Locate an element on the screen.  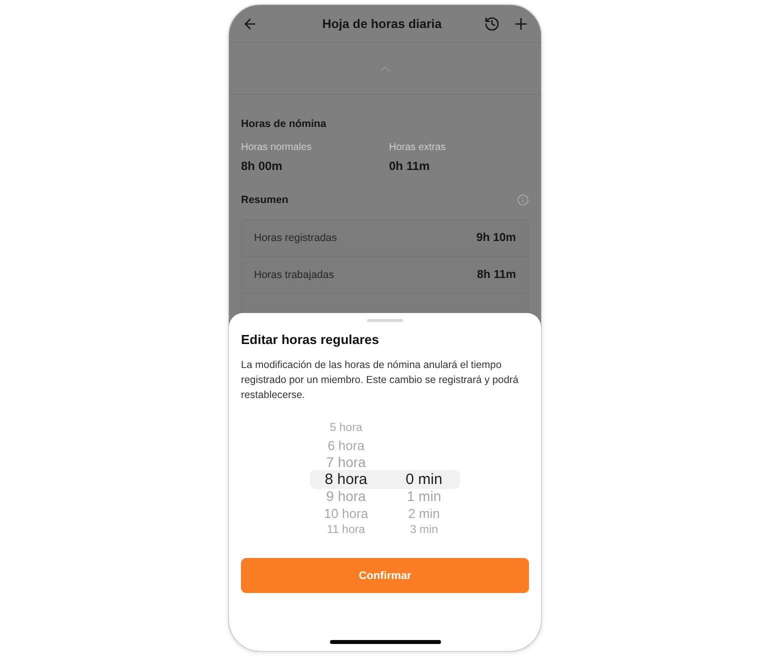
drag-handle is located at coordinates (385, 320).